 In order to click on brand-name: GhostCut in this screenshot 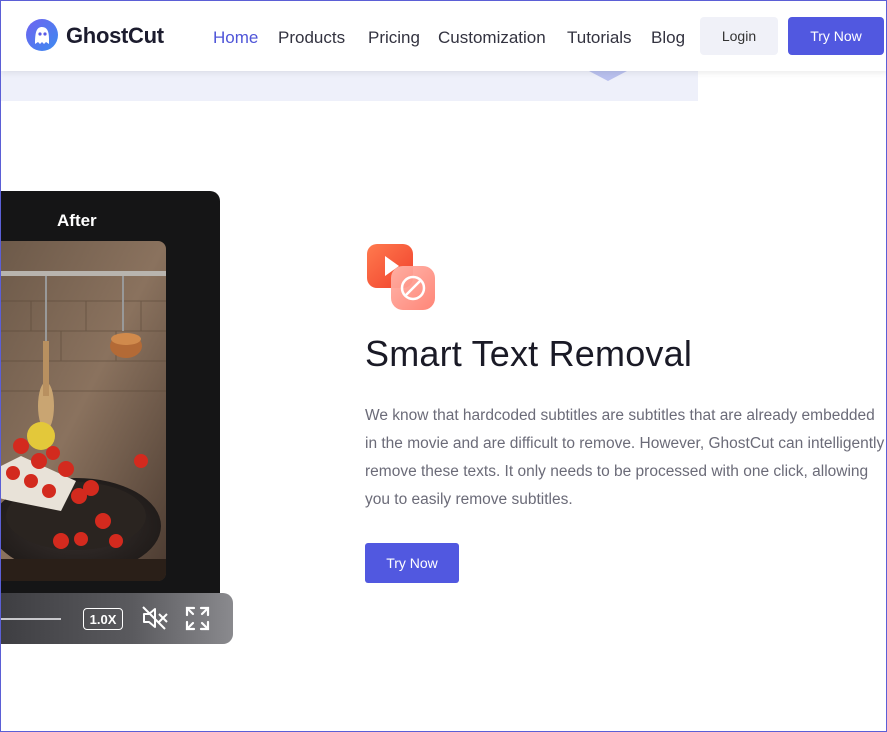, I will do `click(115, 36)`.